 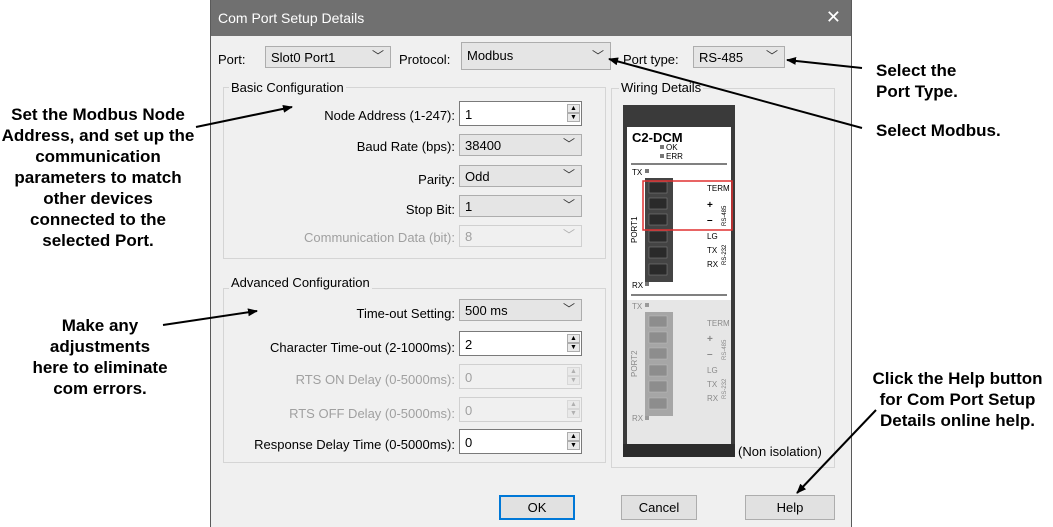 I want to click on arrow-to-node-address, so click(x=244, y=116).